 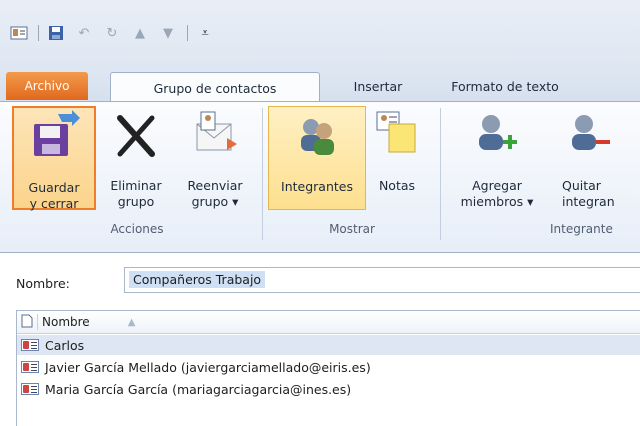 What do you see at coordinates (588, 201) in the screenshot?
I see `remove-members-label-2: integran` at bounding box center [588, 201].